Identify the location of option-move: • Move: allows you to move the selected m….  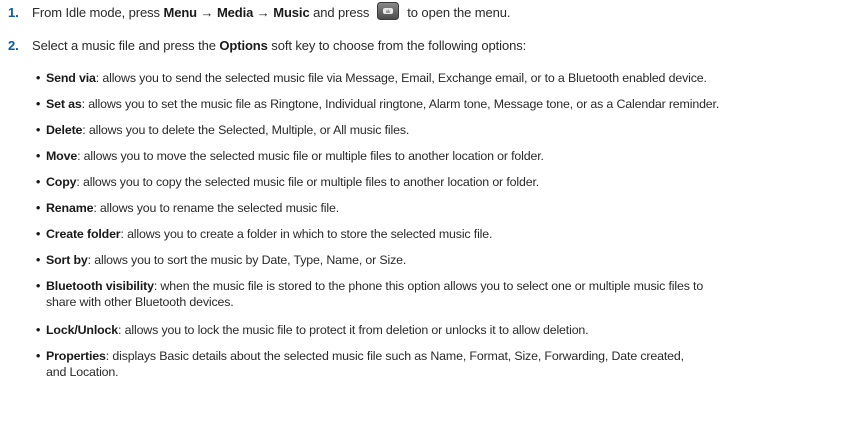
(290, 156).